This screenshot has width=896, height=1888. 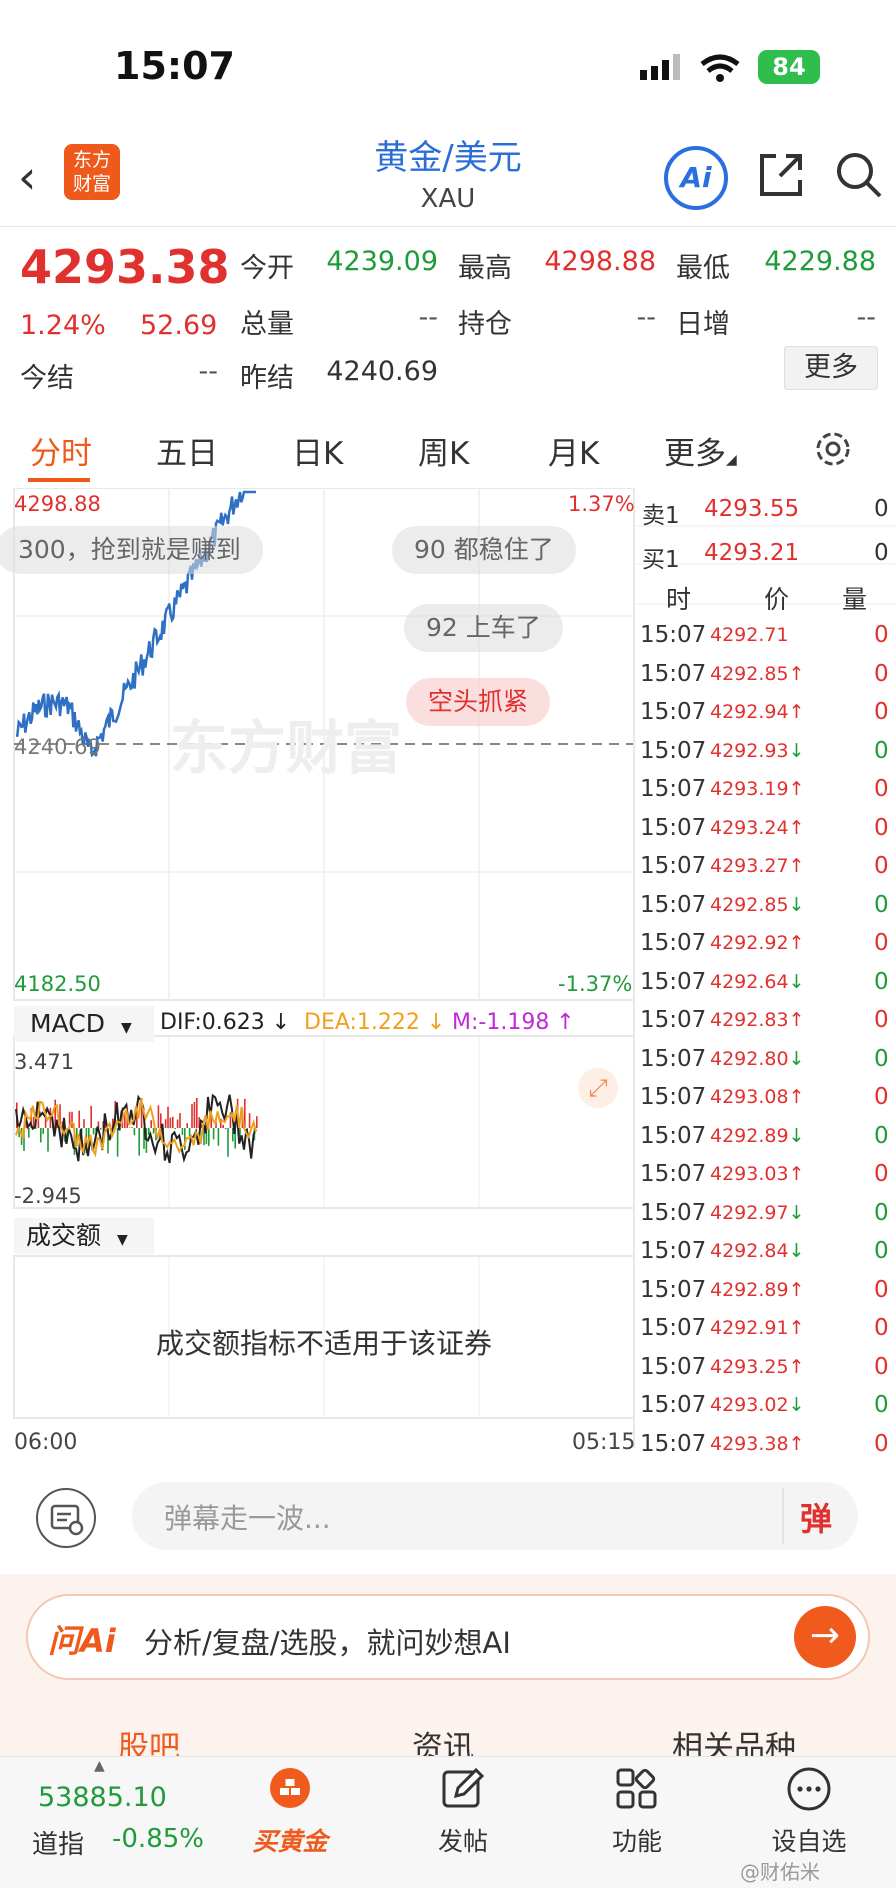 I want to click on weibo-credit: @财佑米, so click(x=780, y=1872).